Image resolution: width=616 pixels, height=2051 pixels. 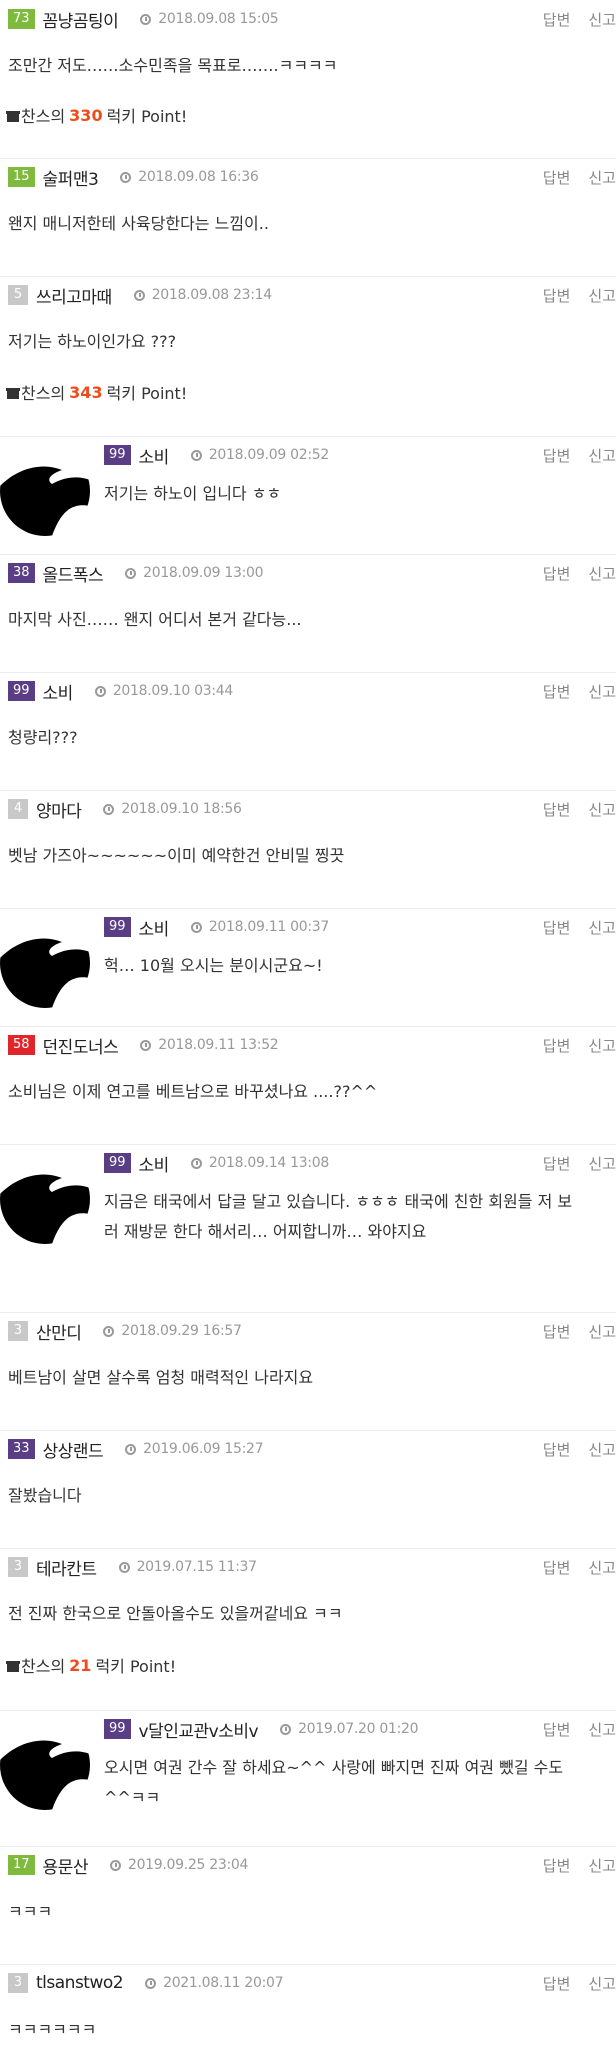 I want to click on comment-header: 33 상상랜드 2019.06.09 15:27, so click(x=136, y=1449).